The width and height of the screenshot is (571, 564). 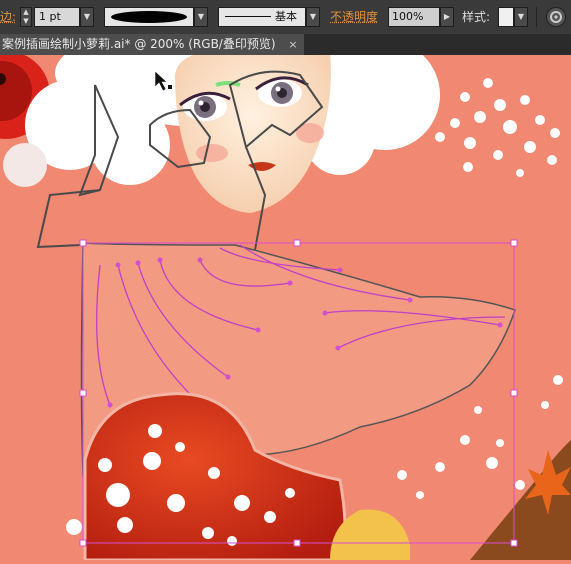 I want to click on width-profile-icon, so click(x=149, y=17).